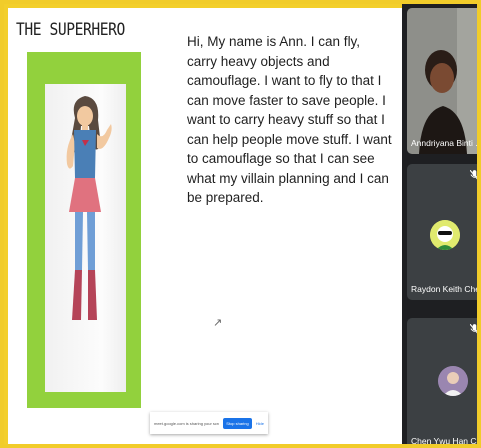  I want to click on participant-video, so click(442, 81).